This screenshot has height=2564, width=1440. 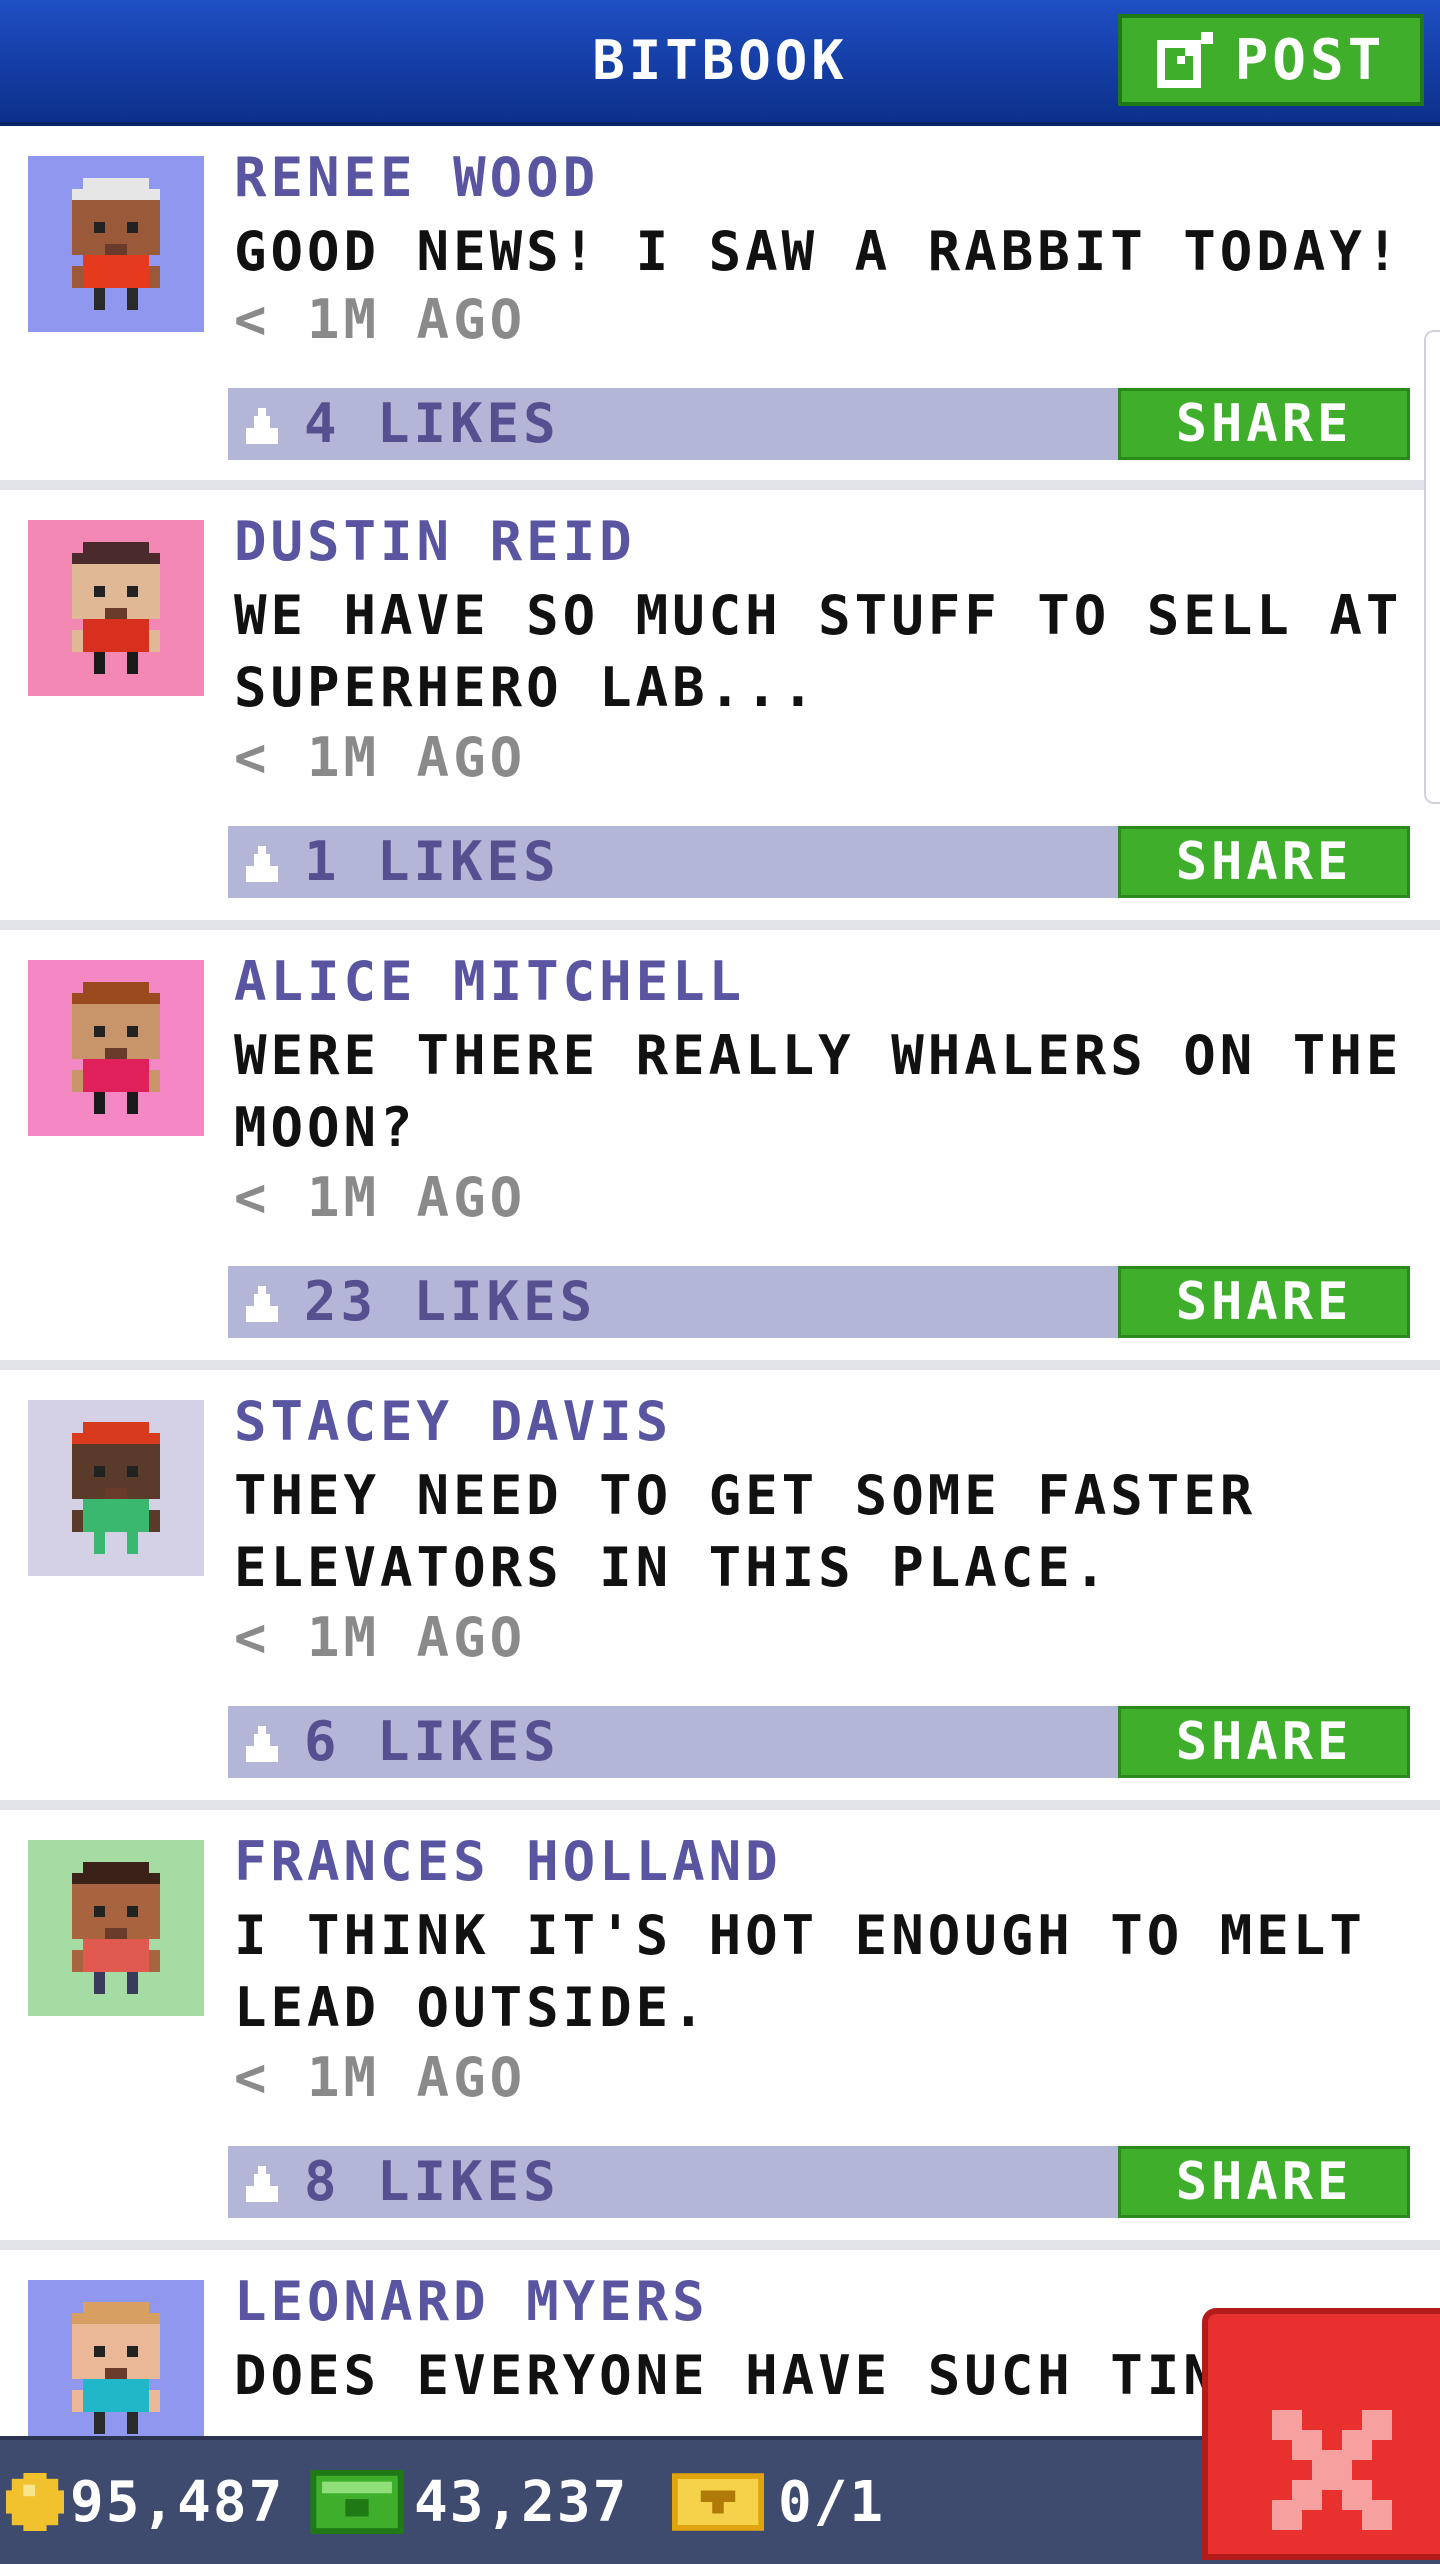 What do you see at coordinates (819, 1742) in the screenshot?
I see `likes-bar: 6 LIKES SHARE` at bounding box center [819, 1742].